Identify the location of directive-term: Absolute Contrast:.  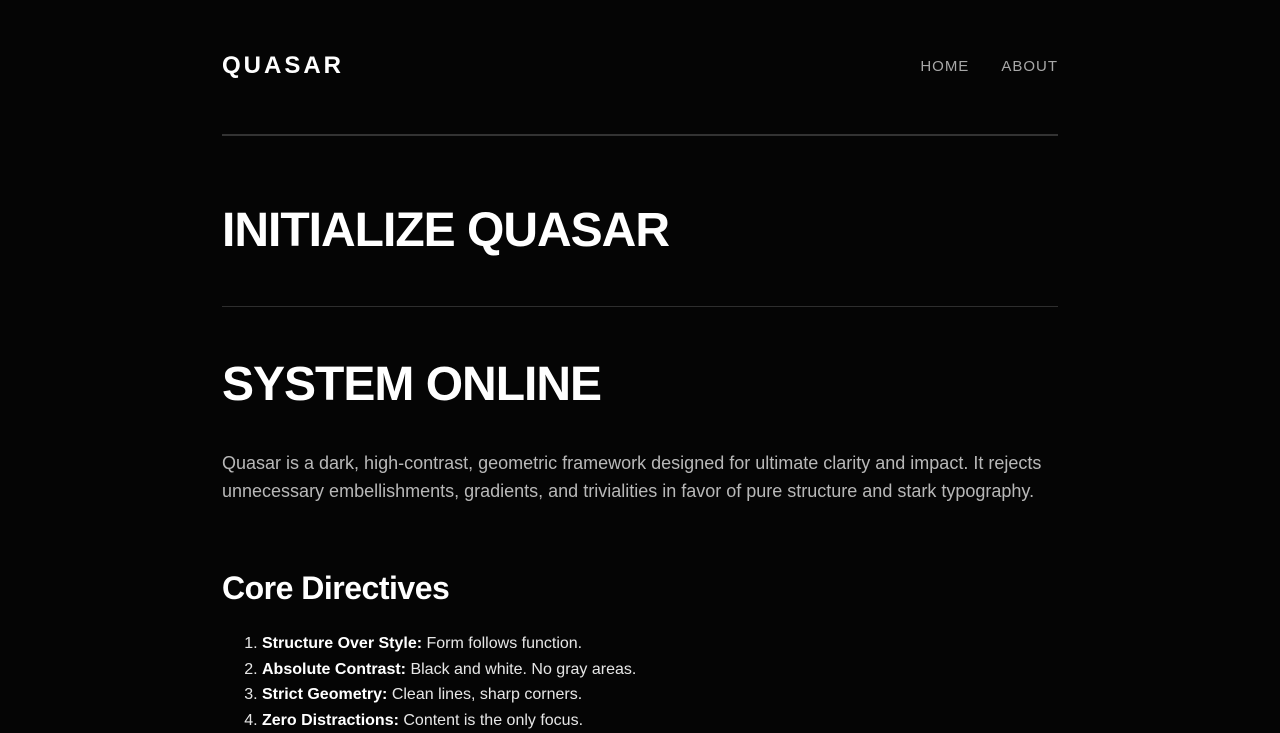
(334, 669).